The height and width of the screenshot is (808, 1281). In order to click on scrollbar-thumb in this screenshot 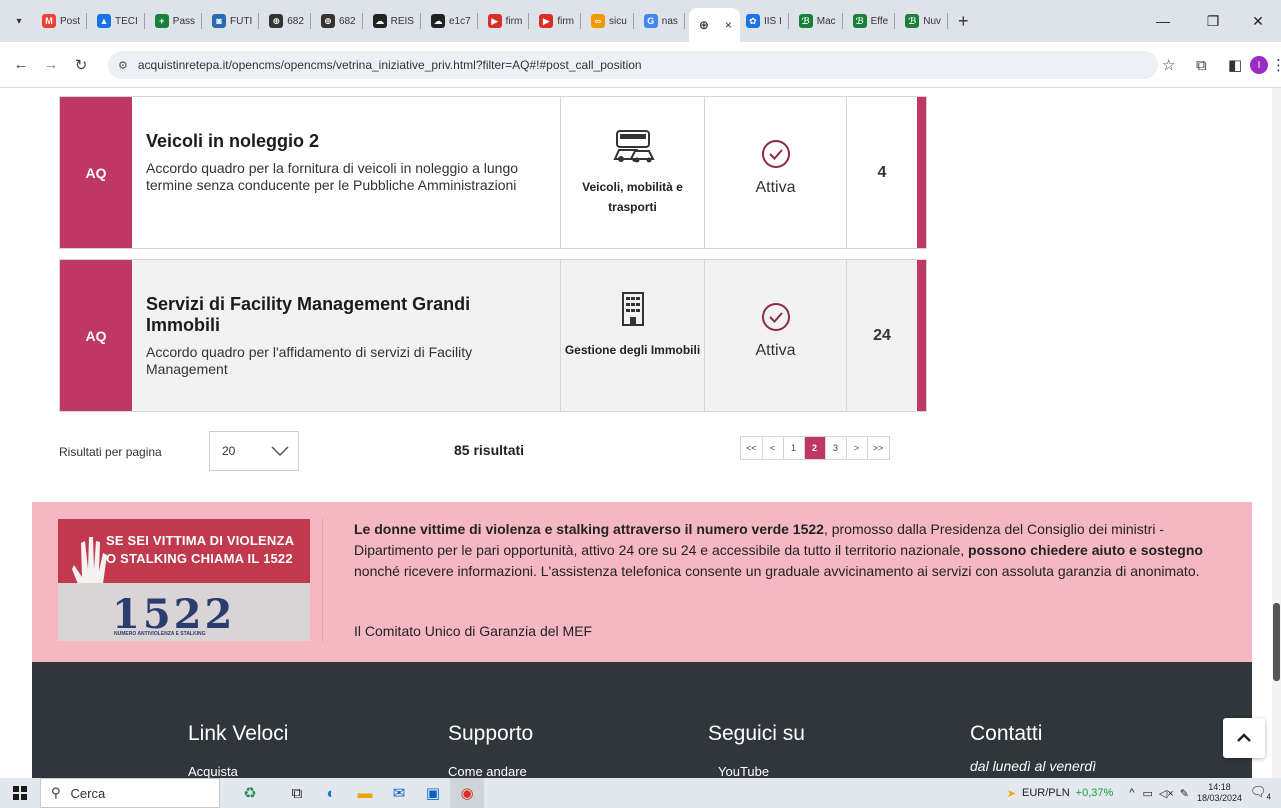, I will do `click(1276, 642)`.